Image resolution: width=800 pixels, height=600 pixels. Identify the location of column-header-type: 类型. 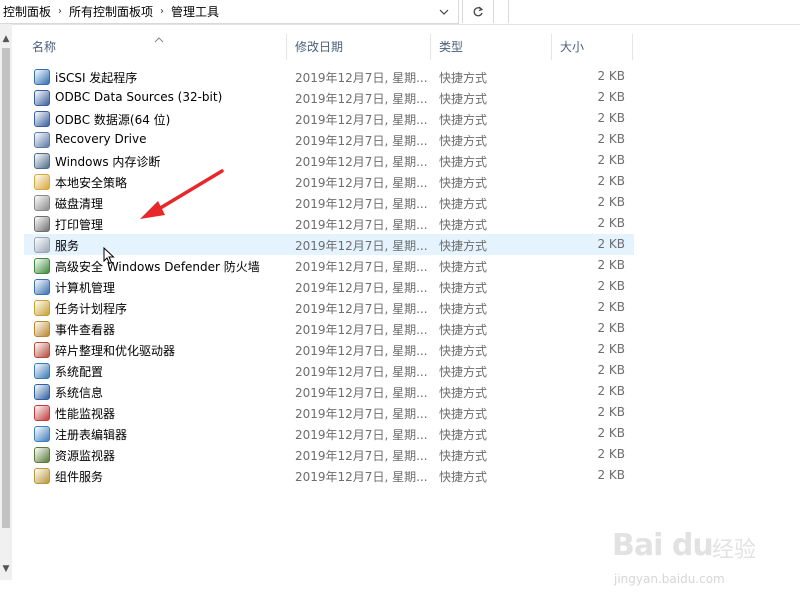
(491, 47).